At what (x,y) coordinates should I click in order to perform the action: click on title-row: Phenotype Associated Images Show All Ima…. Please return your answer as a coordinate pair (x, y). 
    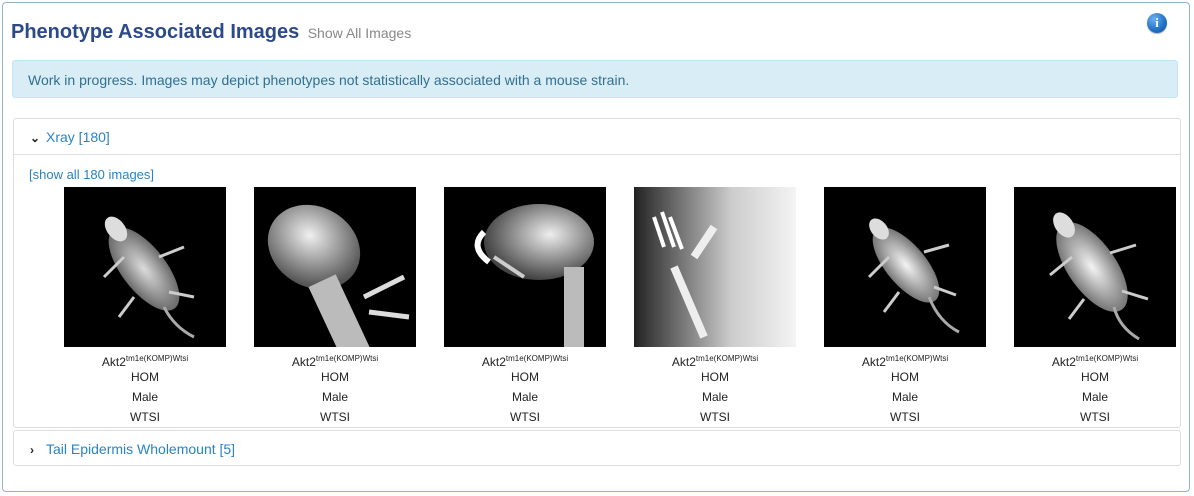
    Looking at the image, I should click on (211, 34).